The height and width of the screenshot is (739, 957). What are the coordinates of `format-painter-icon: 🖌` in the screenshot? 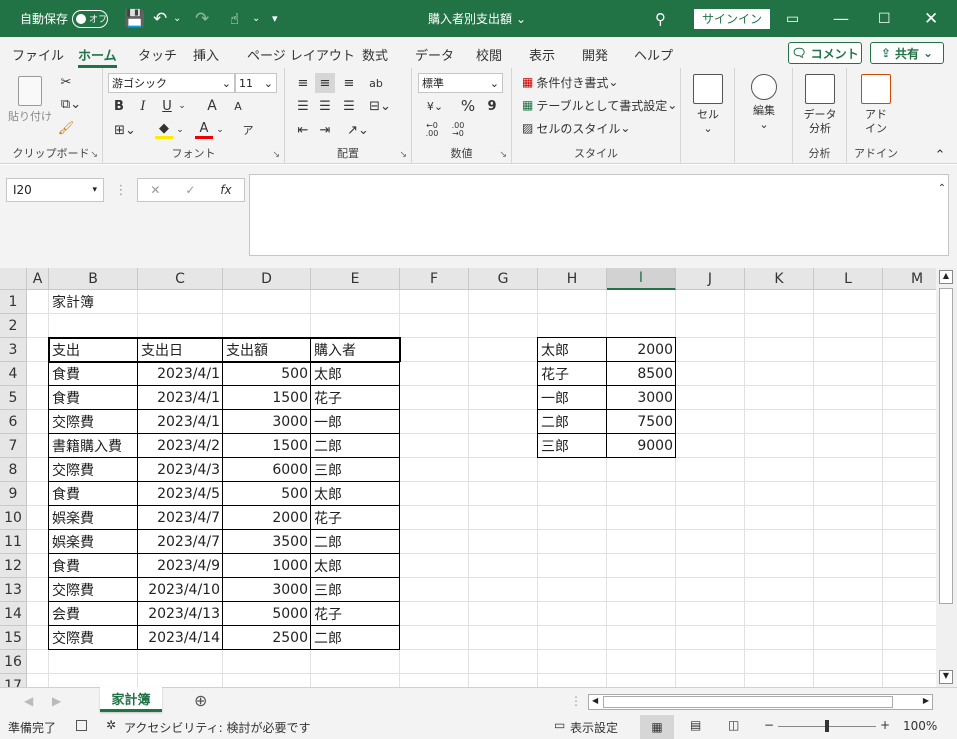 It's located at (66, 128).